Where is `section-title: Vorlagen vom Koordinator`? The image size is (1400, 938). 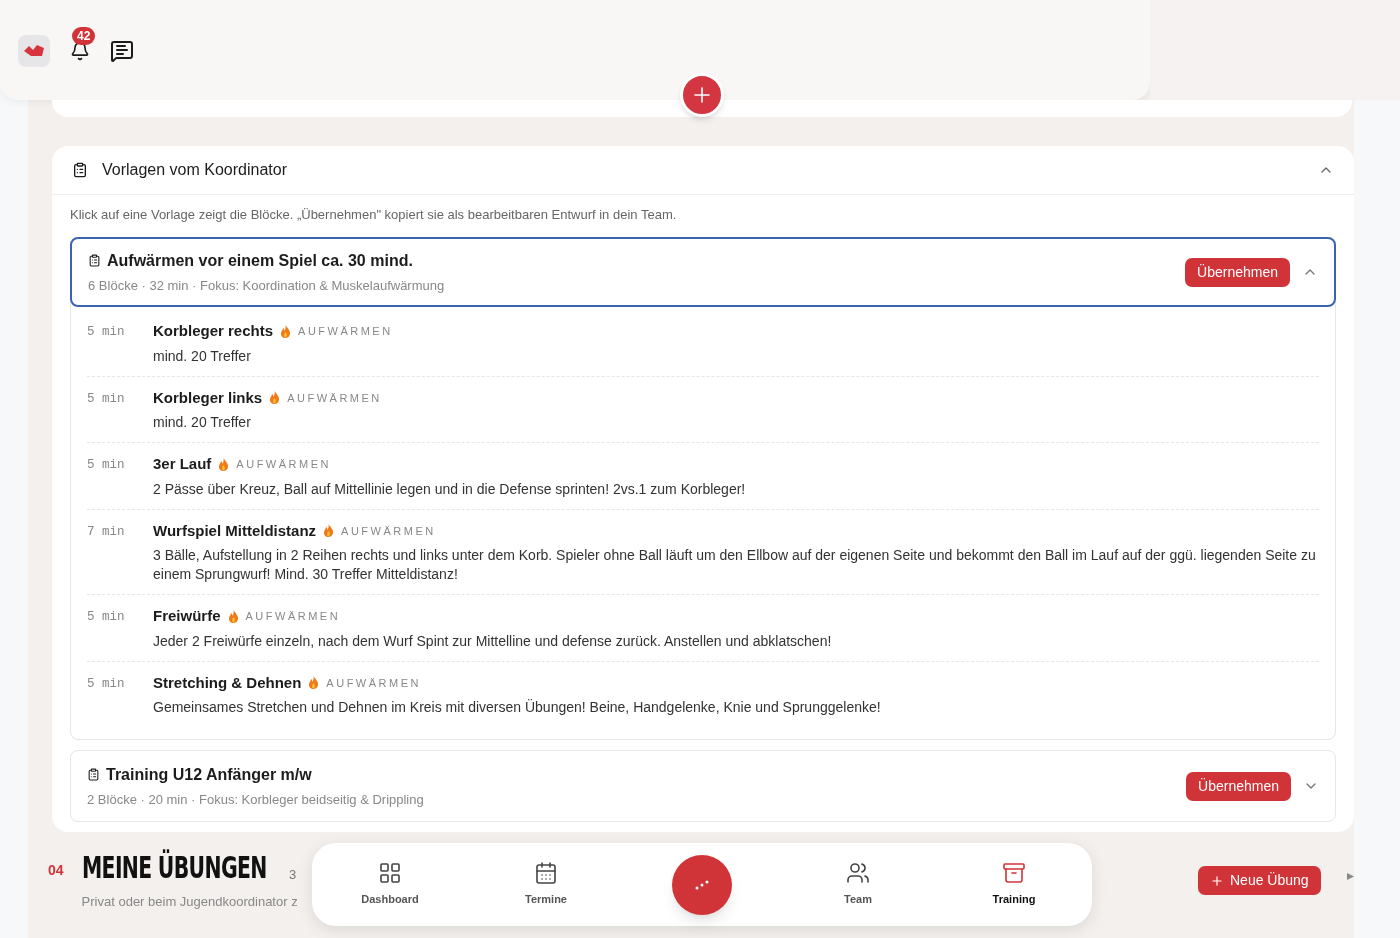 section-title: Vorlagen vom Koordinator is located at coordinates (194, 169).